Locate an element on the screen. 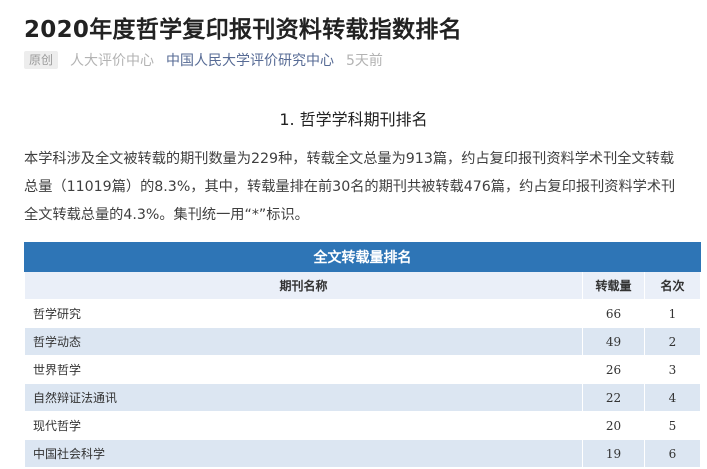 This screenshot has height=469, width=707. article-title: 2020年度哲学复印报刊资料转载指数排名 is located at coordinates (243, 30).